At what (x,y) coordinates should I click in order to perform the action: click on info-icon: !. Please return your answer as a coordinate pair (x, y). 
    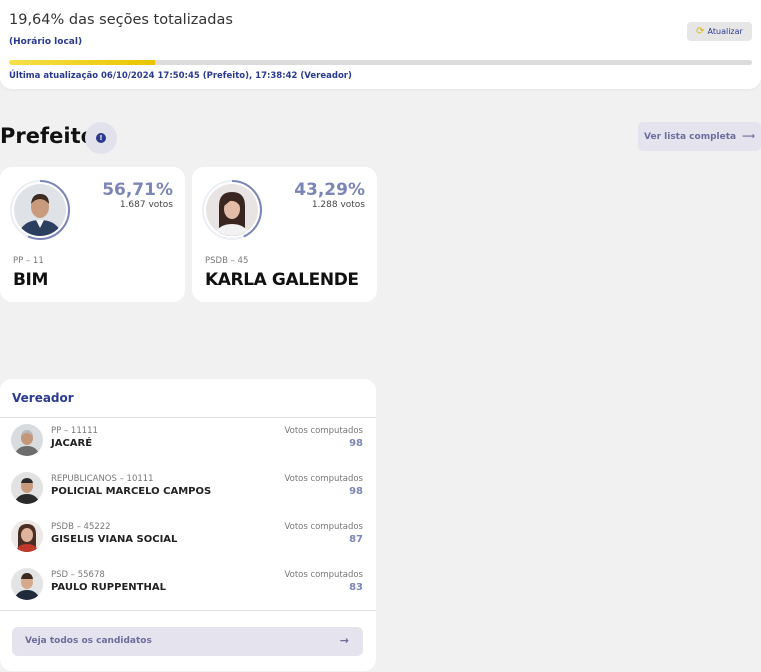
    Looking at the image, I should click on (101, 138).